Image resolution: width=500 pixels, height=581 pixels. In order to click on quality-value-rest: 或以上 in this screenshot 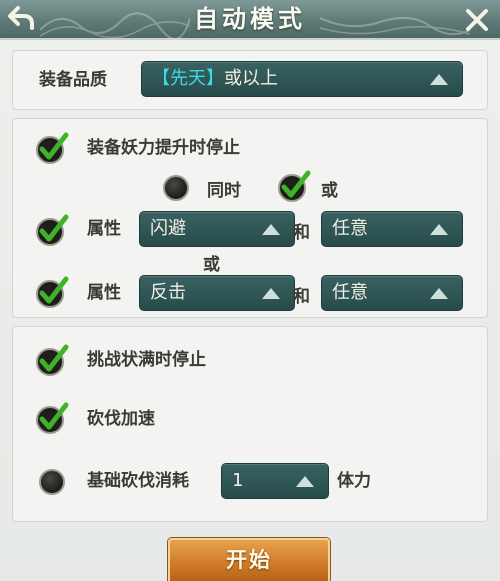, I will do `click(251, 78)`.